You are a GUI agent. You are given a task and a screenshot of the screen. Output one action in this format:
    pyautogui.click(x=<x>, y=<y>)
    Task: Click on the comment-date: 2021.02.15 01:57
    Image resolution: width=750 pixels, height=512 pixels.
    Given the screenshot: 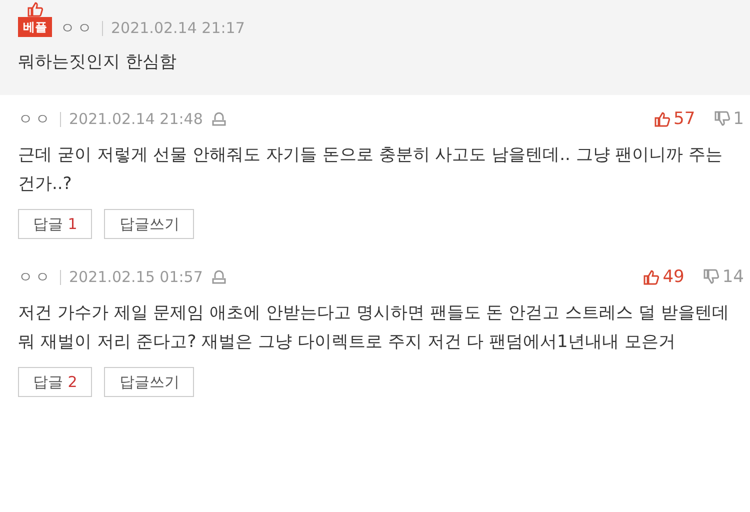 What is the action you would take?
    pyautogui.click(x=136, y=277)
    